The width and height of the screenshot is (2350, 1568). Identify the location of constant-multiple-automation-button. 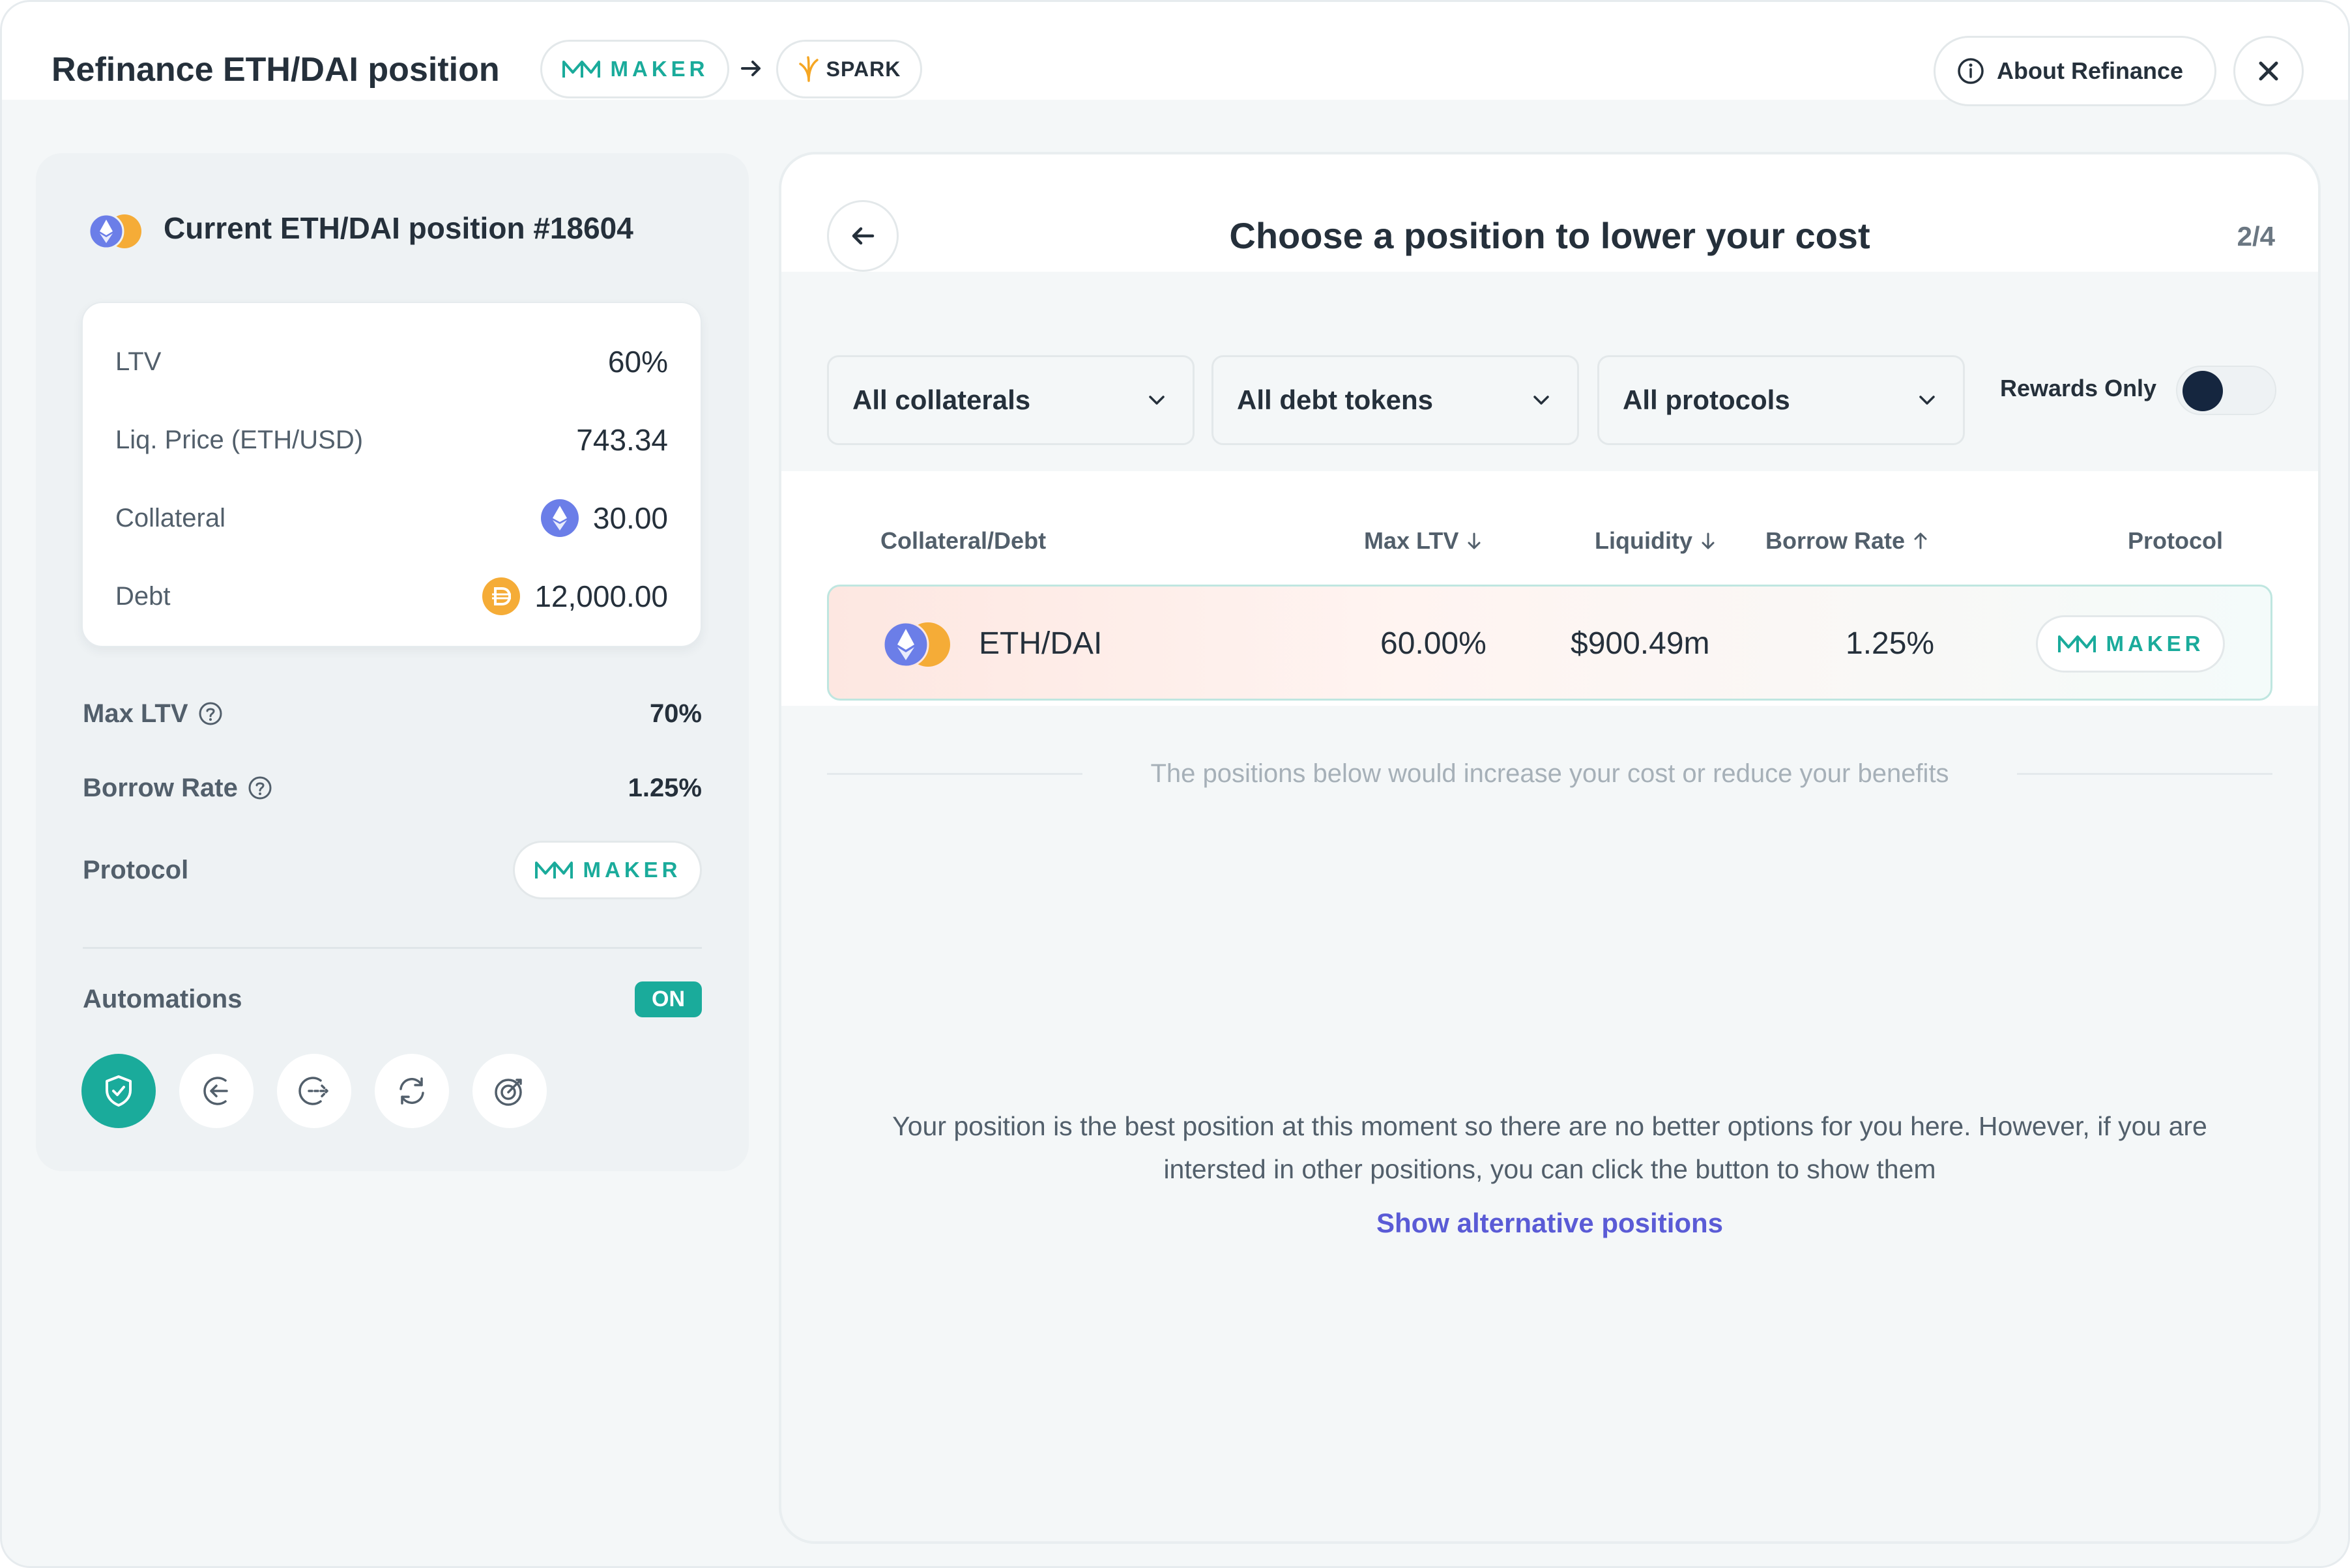
(412, 1091).